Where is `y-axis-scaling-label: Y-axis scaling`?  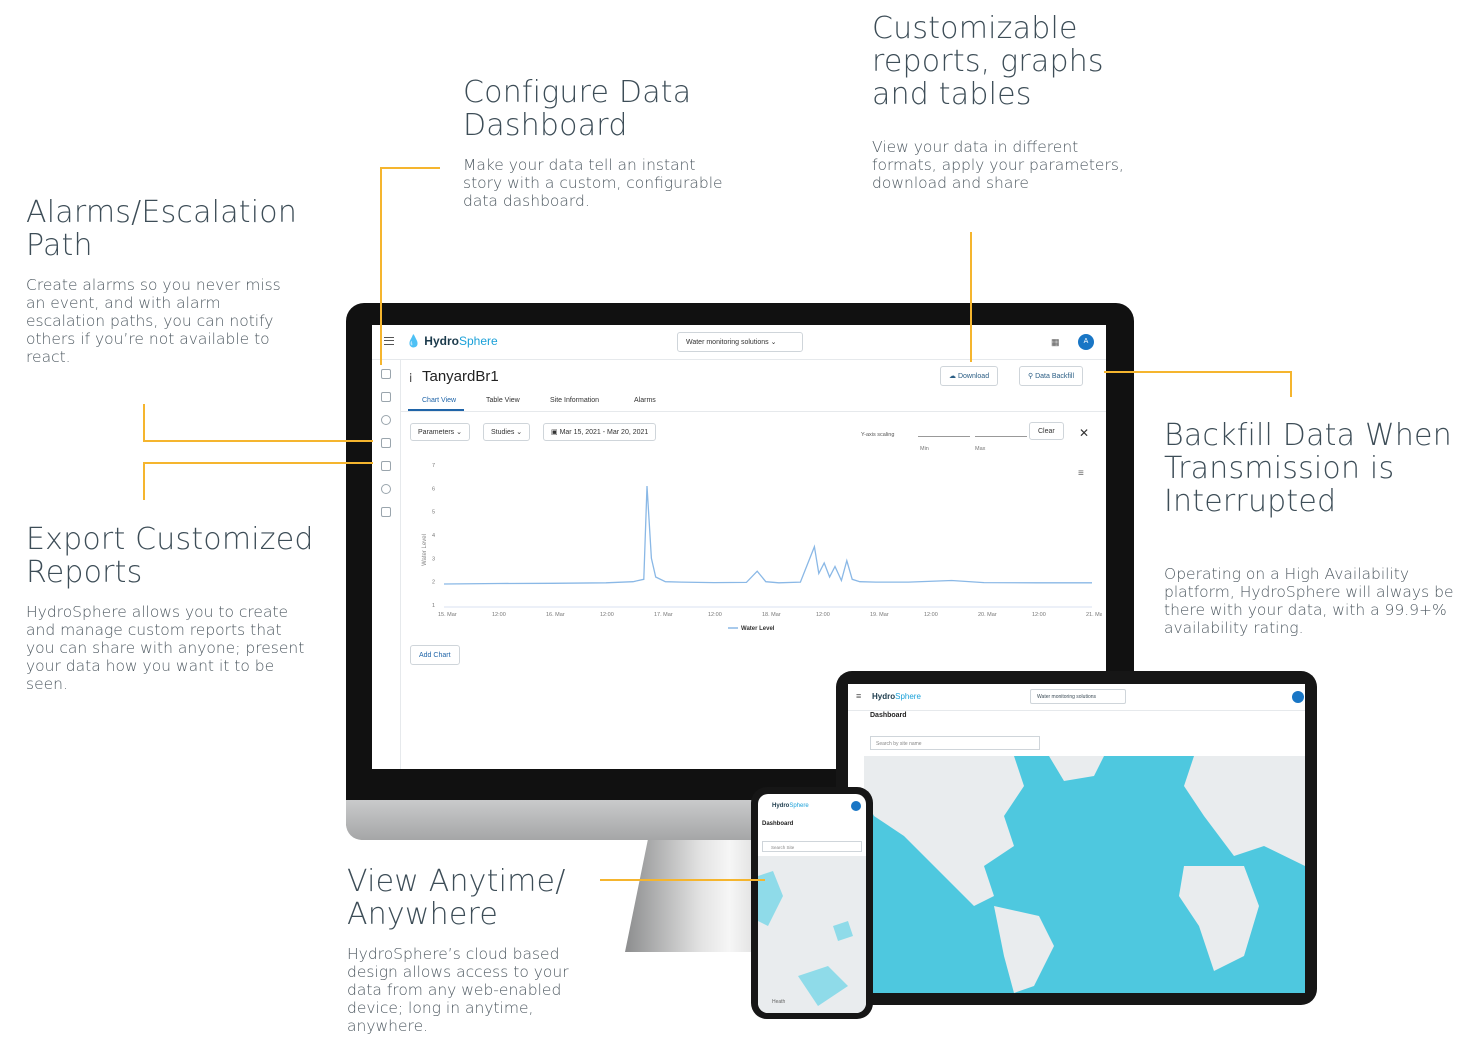 y-axis-scaling-label: Y-axis scaling is located at coordinates (878, 435).